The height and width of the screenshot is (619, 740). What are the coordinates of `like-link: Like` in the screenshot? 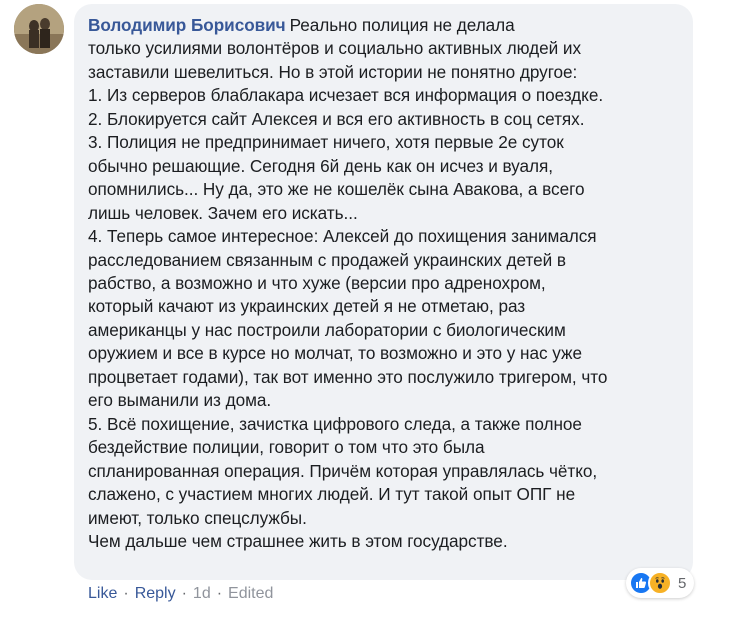 It's located at (102, 594).